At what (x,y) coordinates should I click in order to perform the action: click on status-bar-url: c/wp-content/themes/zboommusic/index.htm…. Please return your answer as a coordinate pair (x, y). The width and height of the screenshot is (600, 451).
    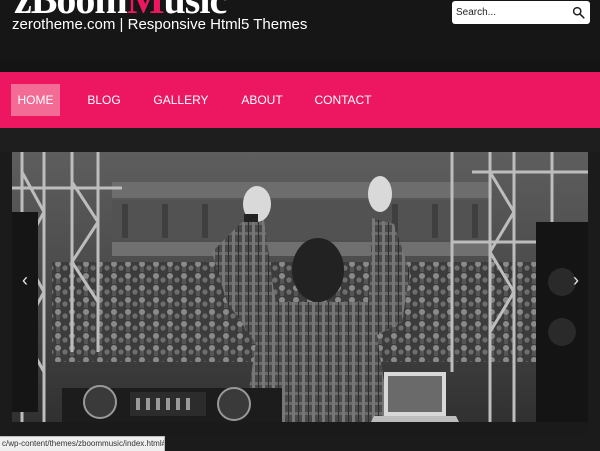
    Looking at the image, I should click on (82, 443).